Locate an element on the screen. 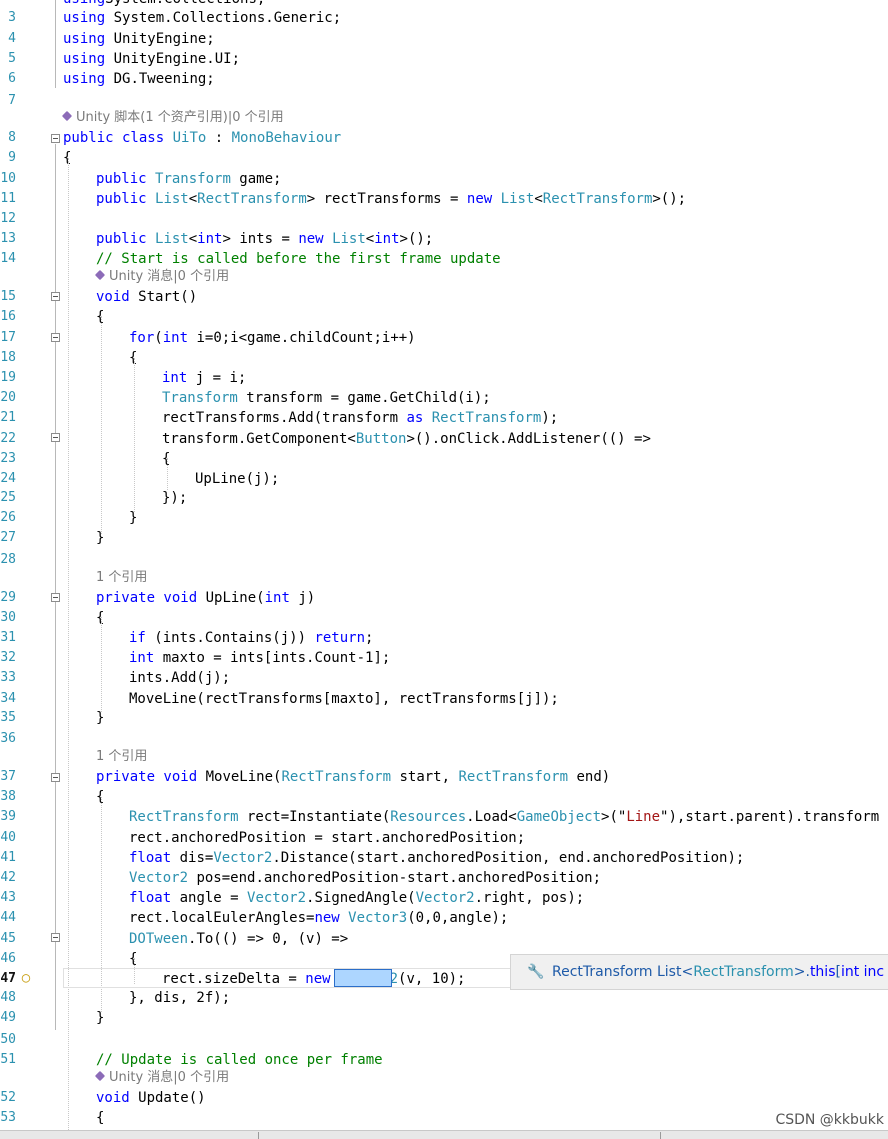 The width and height of the screenshot is (888, 1139). code-token: end) is located at coordinates (589, 777).